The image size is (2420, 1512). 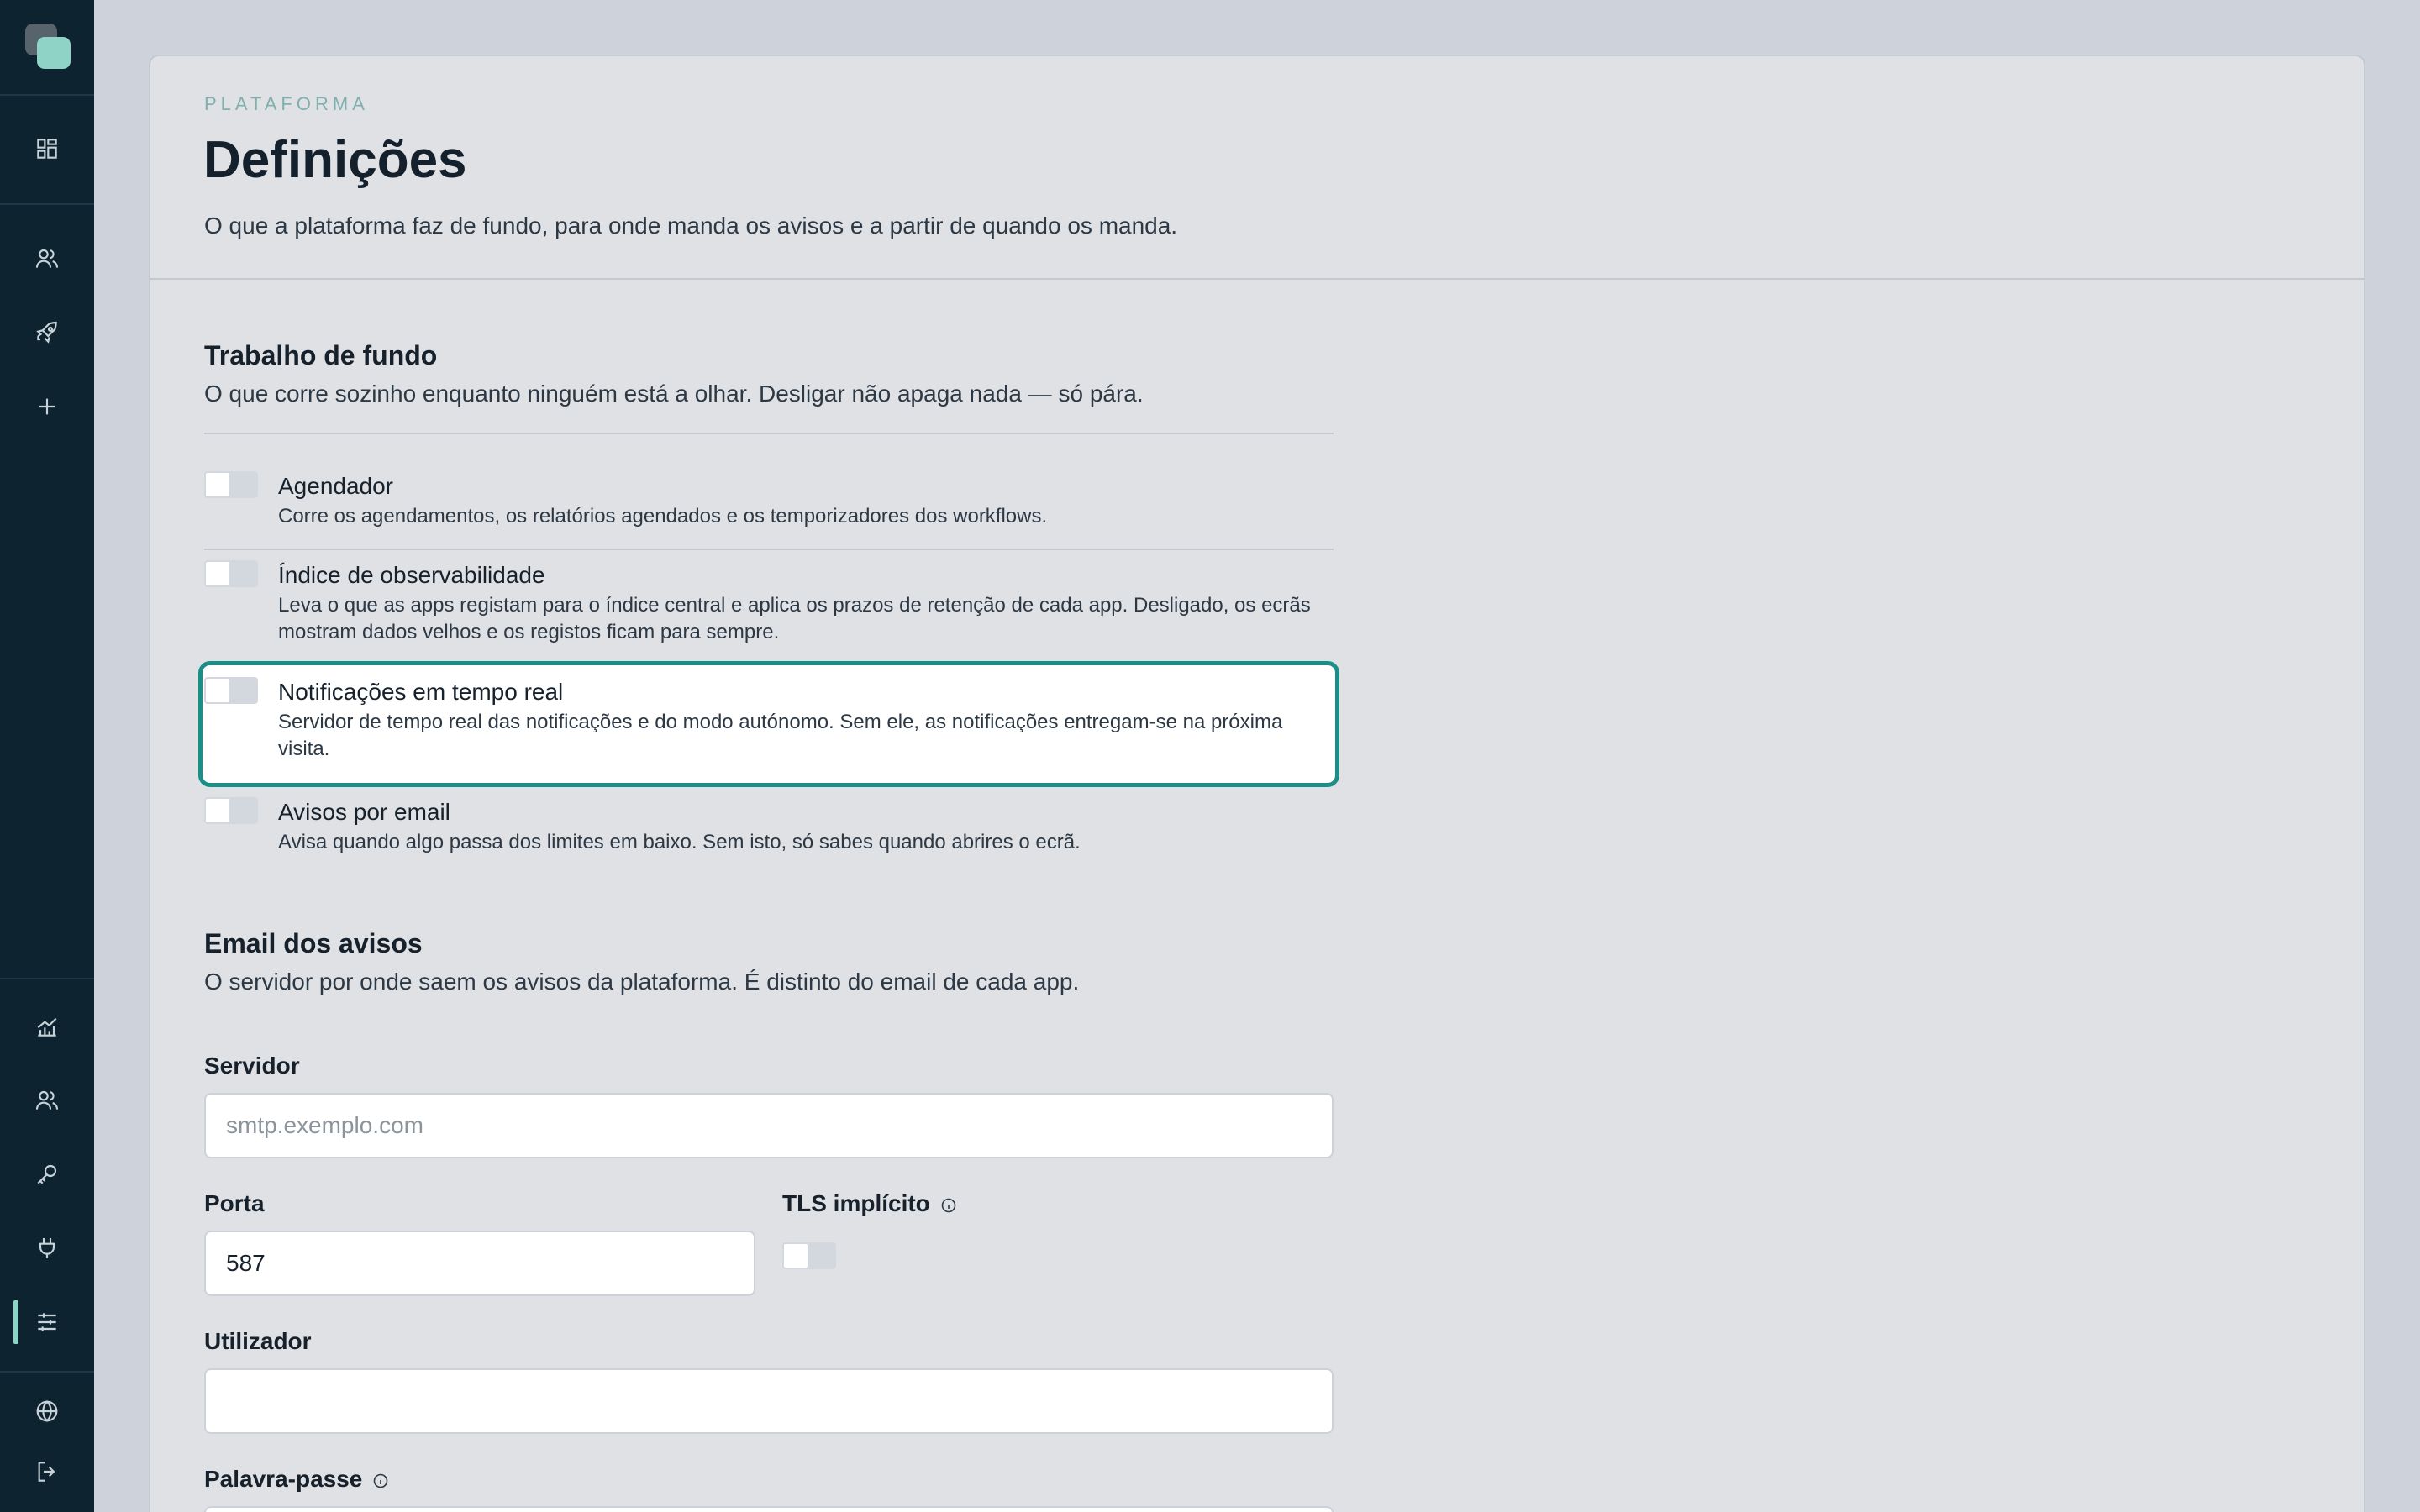 I want to click on sidebar-item-deploy, so click(x=47, y=332).